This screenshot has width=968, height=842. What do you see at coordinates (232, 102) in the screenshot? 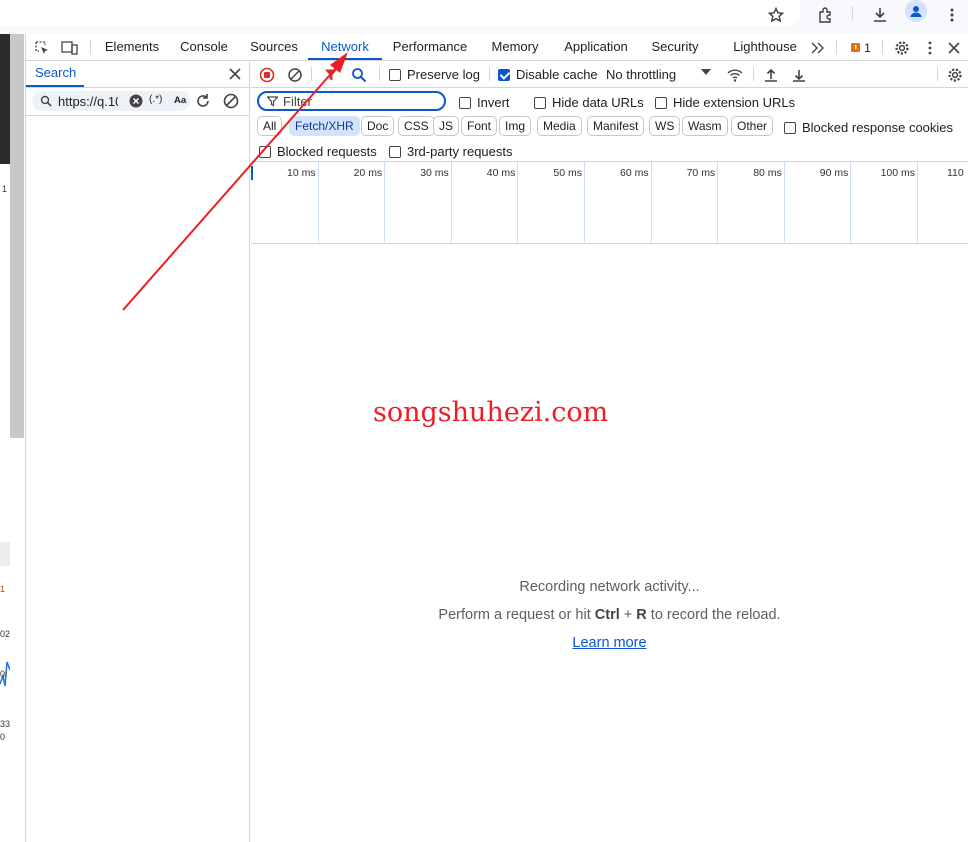
I see `clear-results-icon` at bounding box center [232, 102].